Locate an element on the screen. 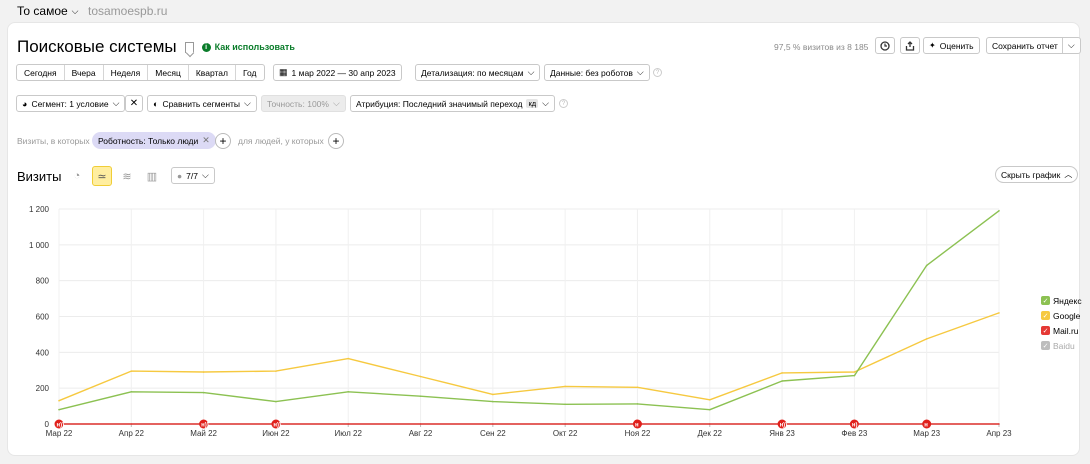  annotation-marker: н) is located at coordinates (854, 424).